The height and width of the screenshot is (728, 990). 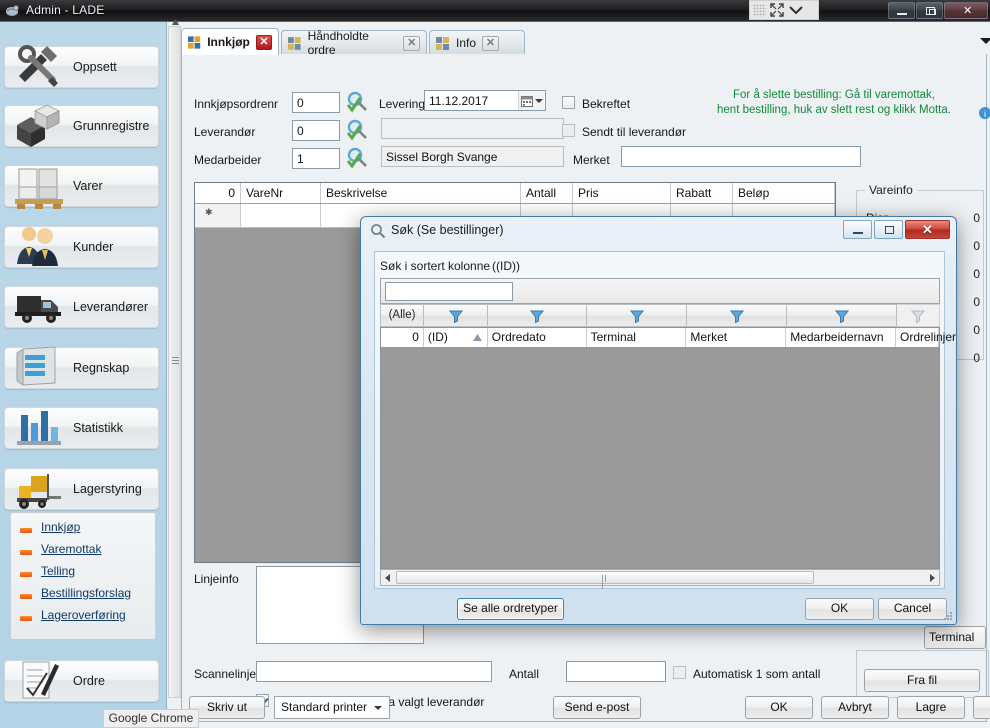 What do you see at coordinates (332, 707) in the screenshot?
I see `printer-select: Standard printer` at bounding box center [332, 707].